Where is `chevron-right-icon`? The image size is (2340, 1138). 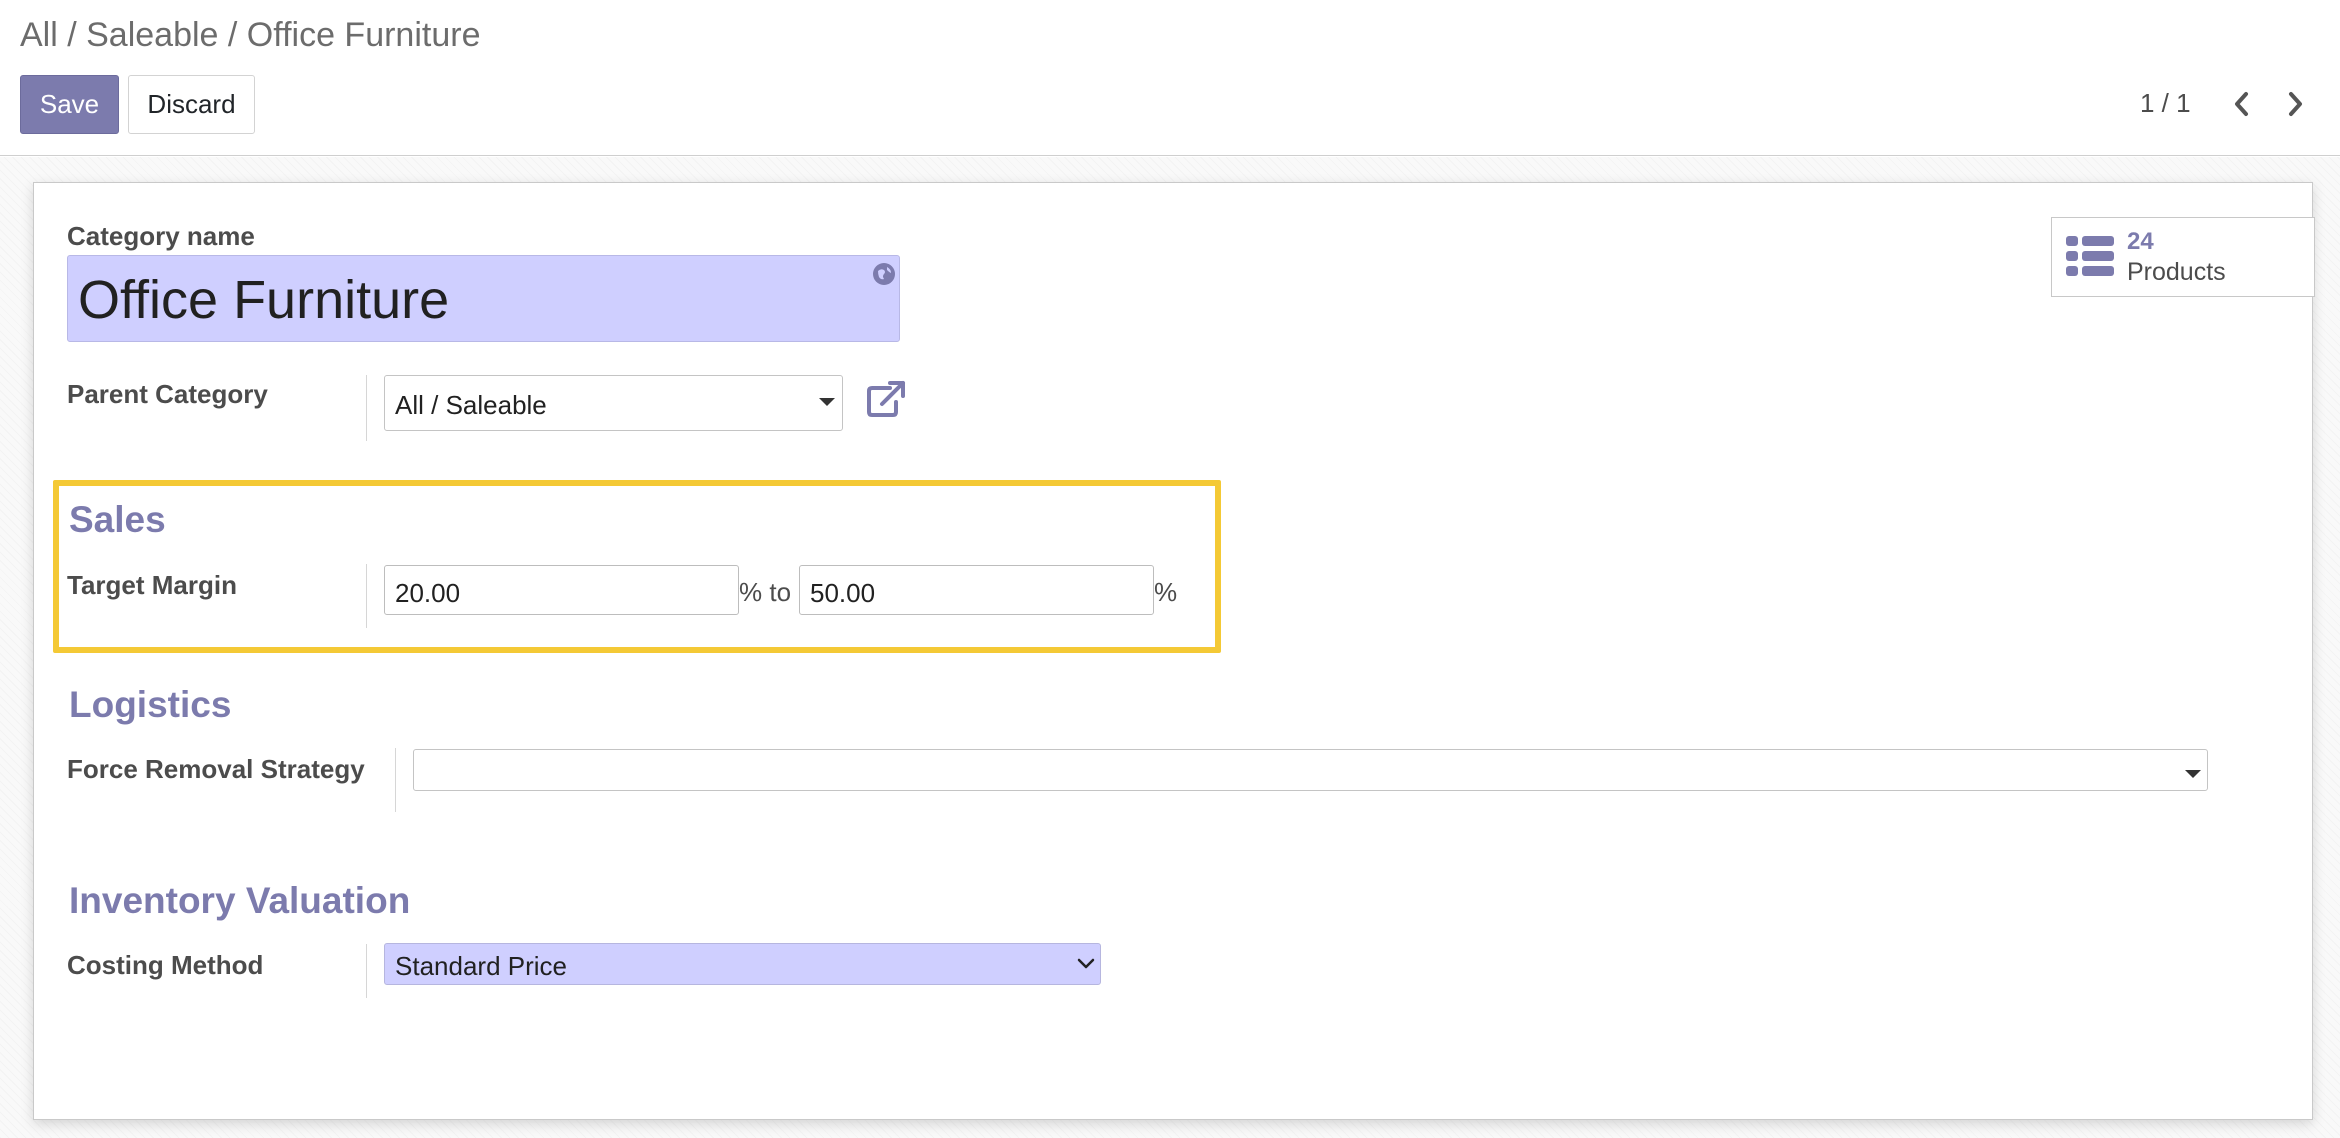
chevron-right-icon is located at coordinates (2295, 104).